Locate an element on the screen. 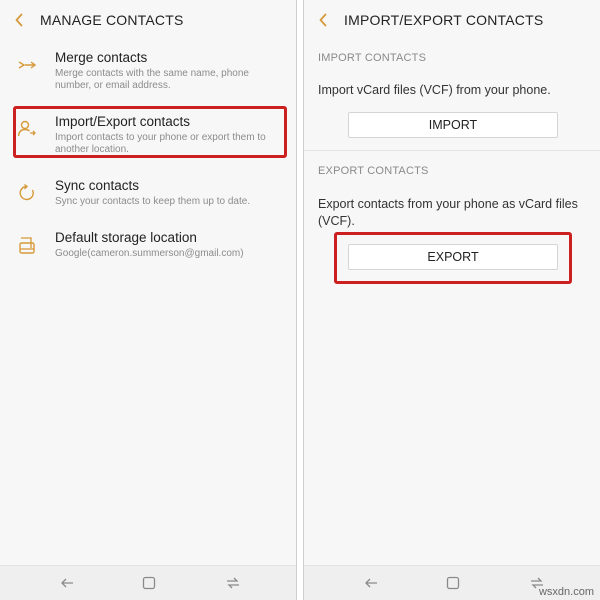 The width and height of the screenshot is (600, 600). page-title: IMPORT/EXPORT CONTACTS is located at coordinates (444, 20).